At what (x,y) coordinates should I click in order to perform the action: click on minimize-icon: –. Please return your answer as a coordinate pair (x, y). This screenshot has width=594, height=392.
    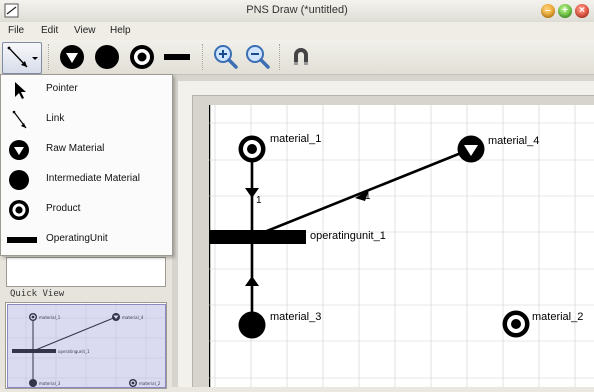
    Looking at the image, I should click on (548, 10).